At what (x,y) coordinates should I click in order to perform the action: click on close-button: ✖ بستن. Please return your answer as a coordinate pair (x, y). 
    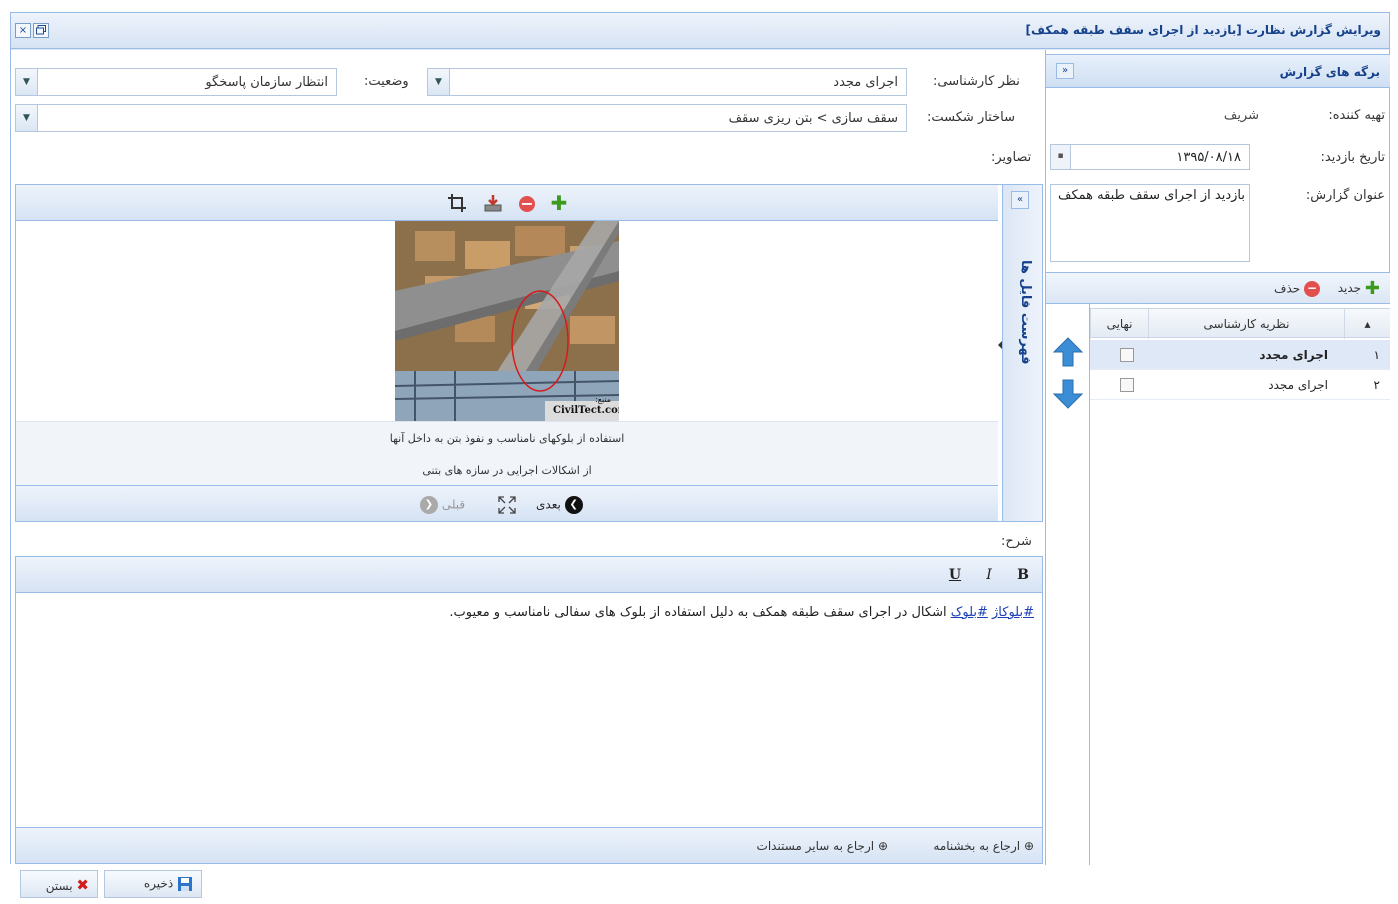
    Looking at the image, I should click on (59, 884).